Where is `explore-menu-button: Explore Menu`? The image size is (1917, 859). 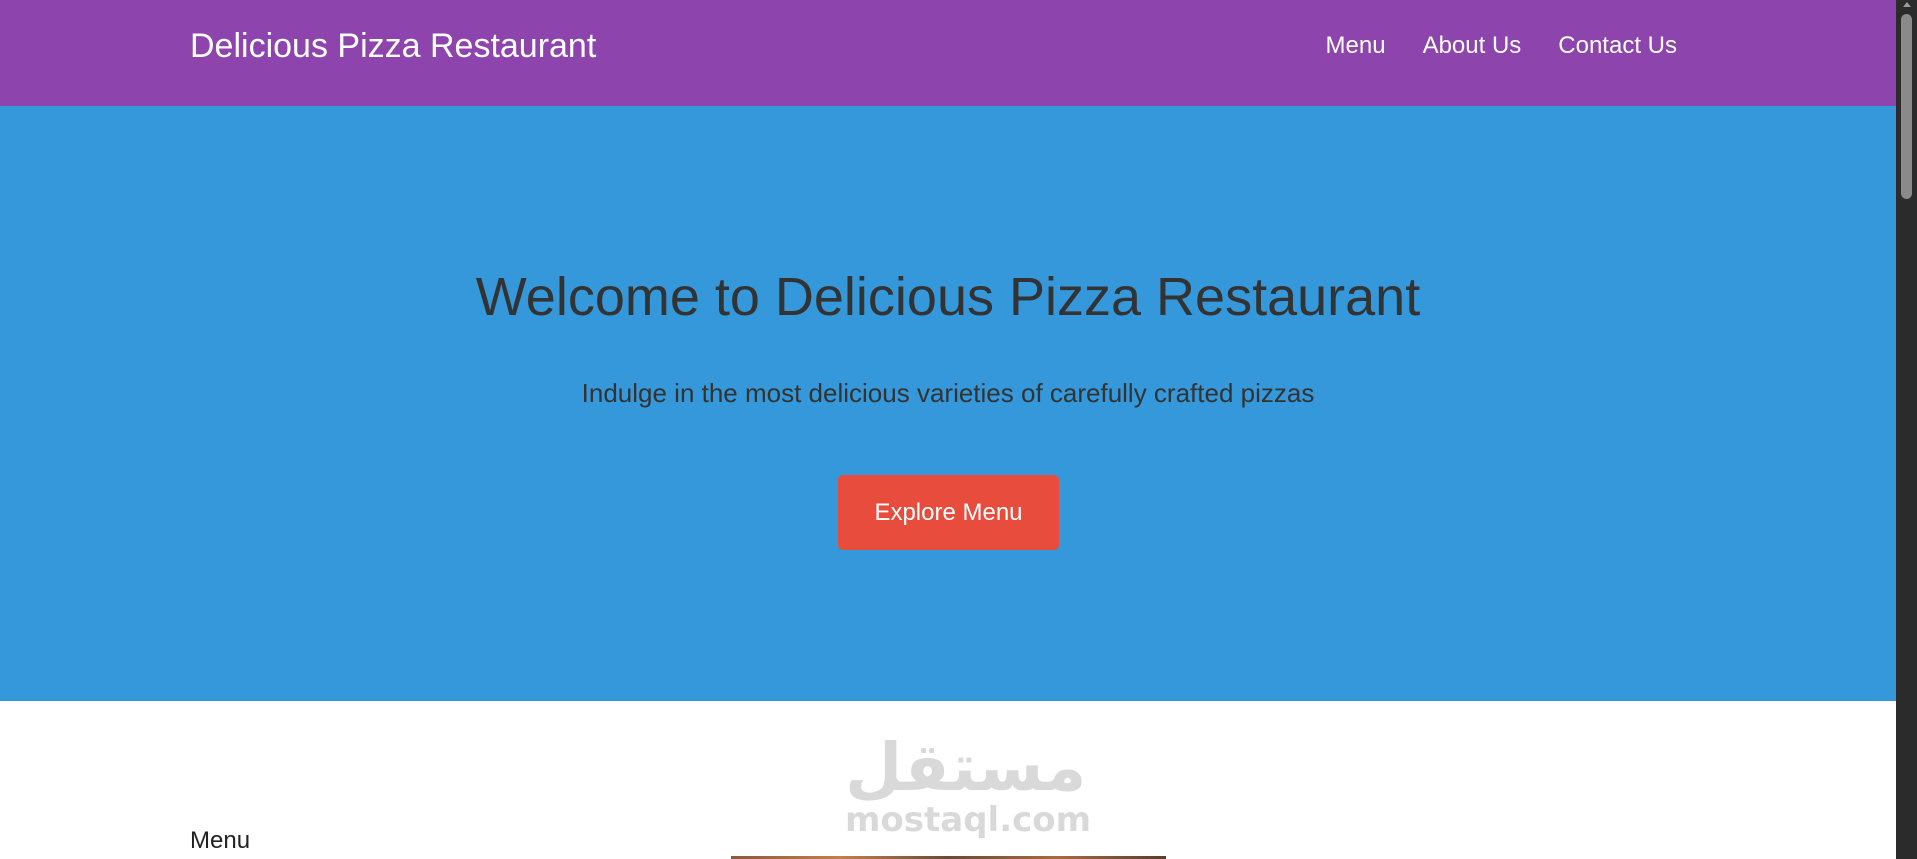
explore-menu-button: Explore Menu is located at coordinates (948, 512).